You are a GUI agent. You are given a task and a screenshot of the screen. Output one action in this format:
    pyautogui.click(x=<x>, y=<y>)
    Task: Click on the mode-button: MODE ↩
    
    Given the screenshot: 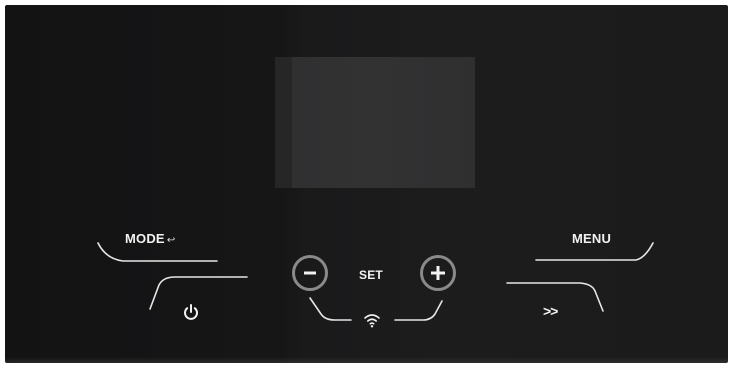 What is the action you would take?
    pyautogui.click(x=150, y=238)
    